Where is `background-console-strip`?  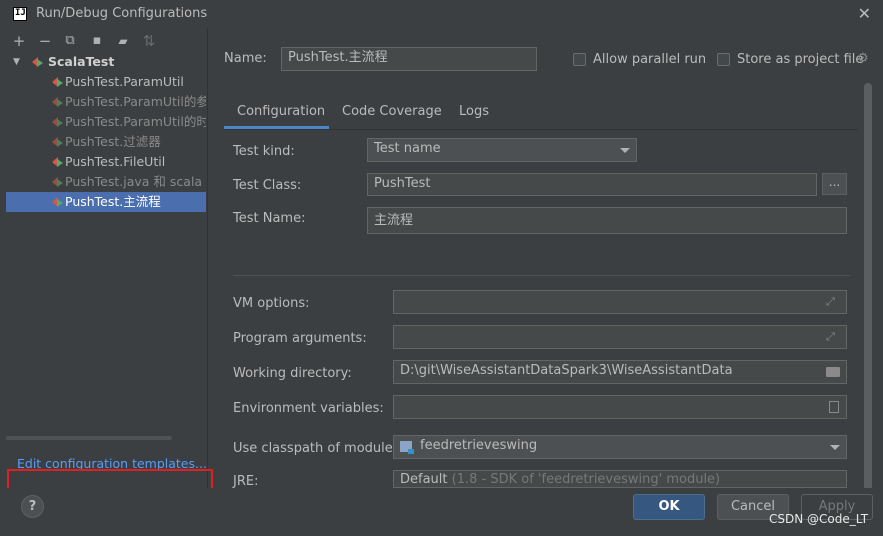 background-console-strip is located at coordinates (310, 531).